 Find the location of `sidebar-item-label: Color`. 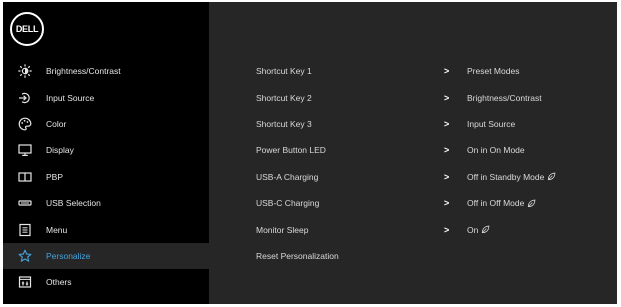

sidebar-item-label: Color is located at coordinates (56, 123).